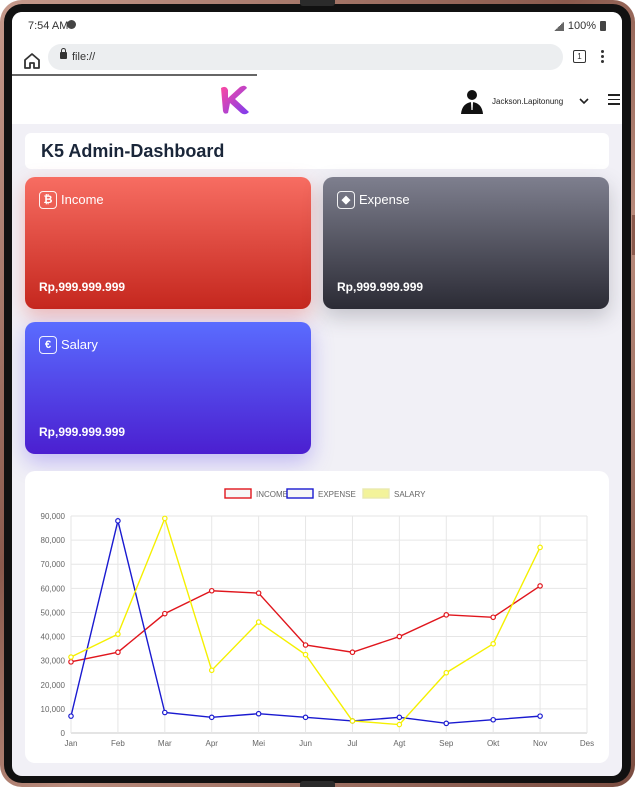  Describe the element at coordinates (168, 388) in the screenshot. I see `salary-card: € Salary Rp,999.999.999` at that location.